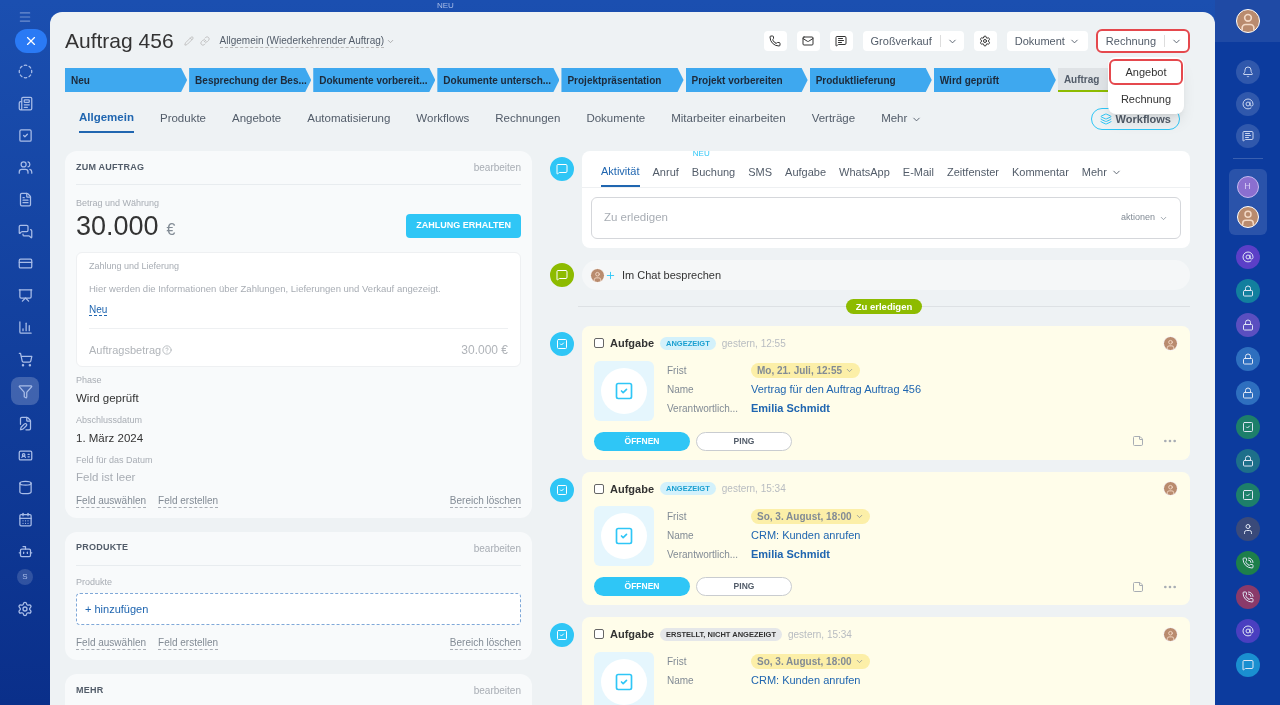 The height and width of the screenshot is (705, 1280). Describe the element at coordinates (484, 351) in the screenshot. I see `total-value: 30.000 €` at that location.